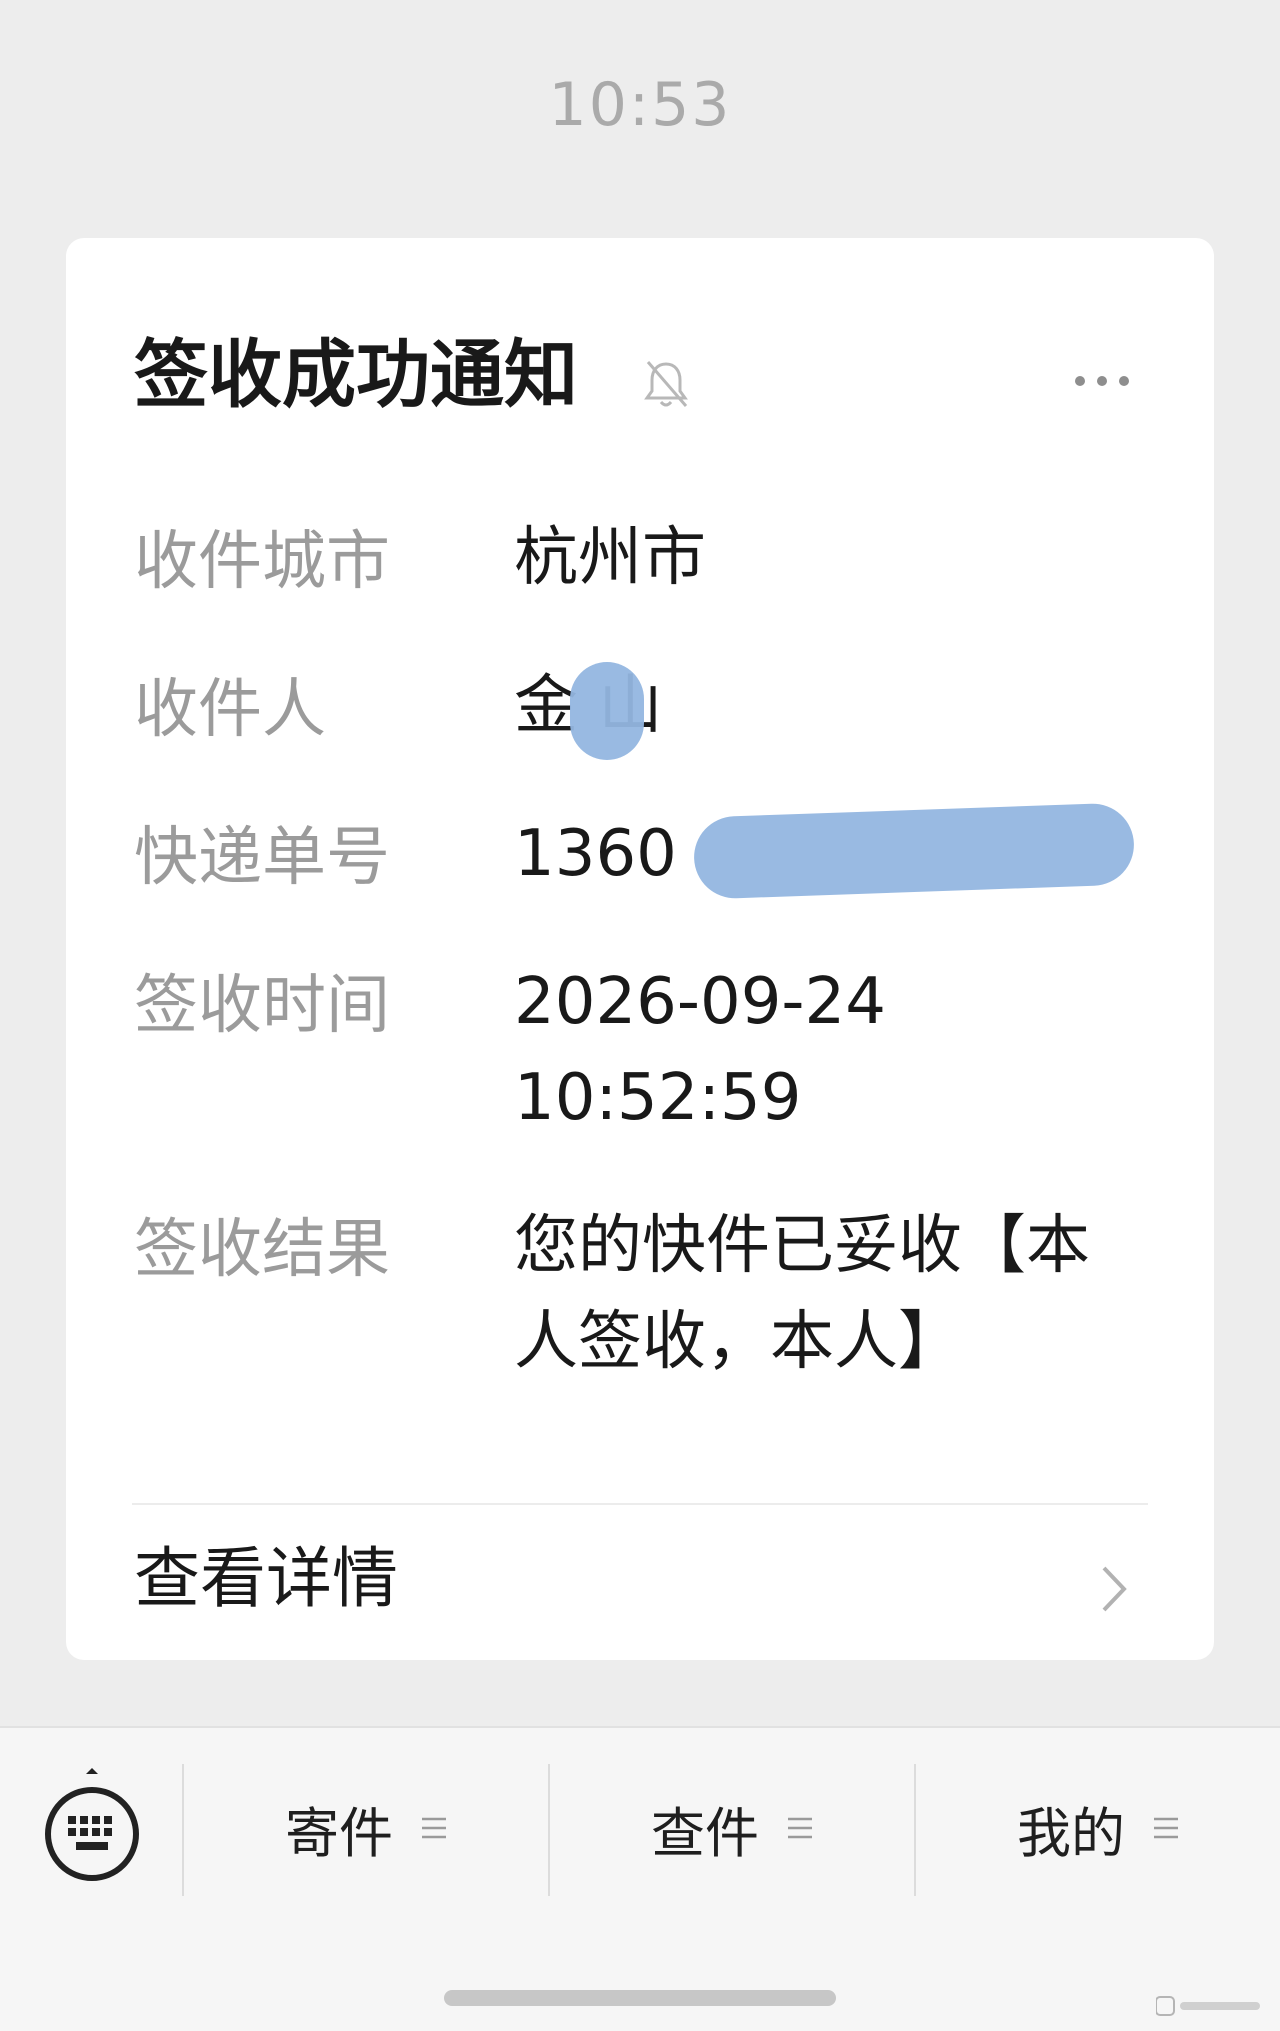  What do you see at coordinates (1114, 1589) in the screenshot?
I see `chevron-right-icon` at bounding box center [1114, 1589].